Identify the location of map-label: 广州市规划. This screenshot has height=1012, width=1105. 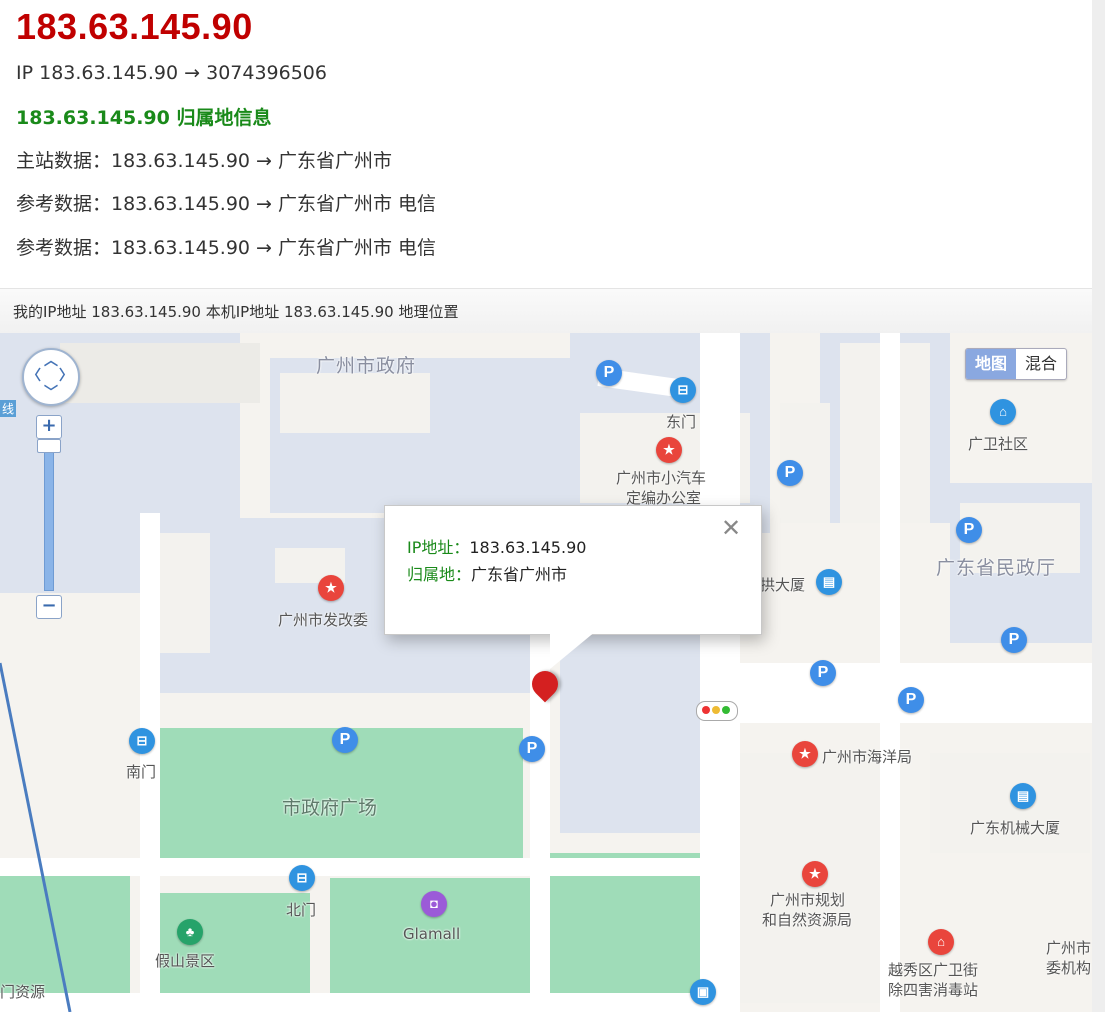
(808, 900).